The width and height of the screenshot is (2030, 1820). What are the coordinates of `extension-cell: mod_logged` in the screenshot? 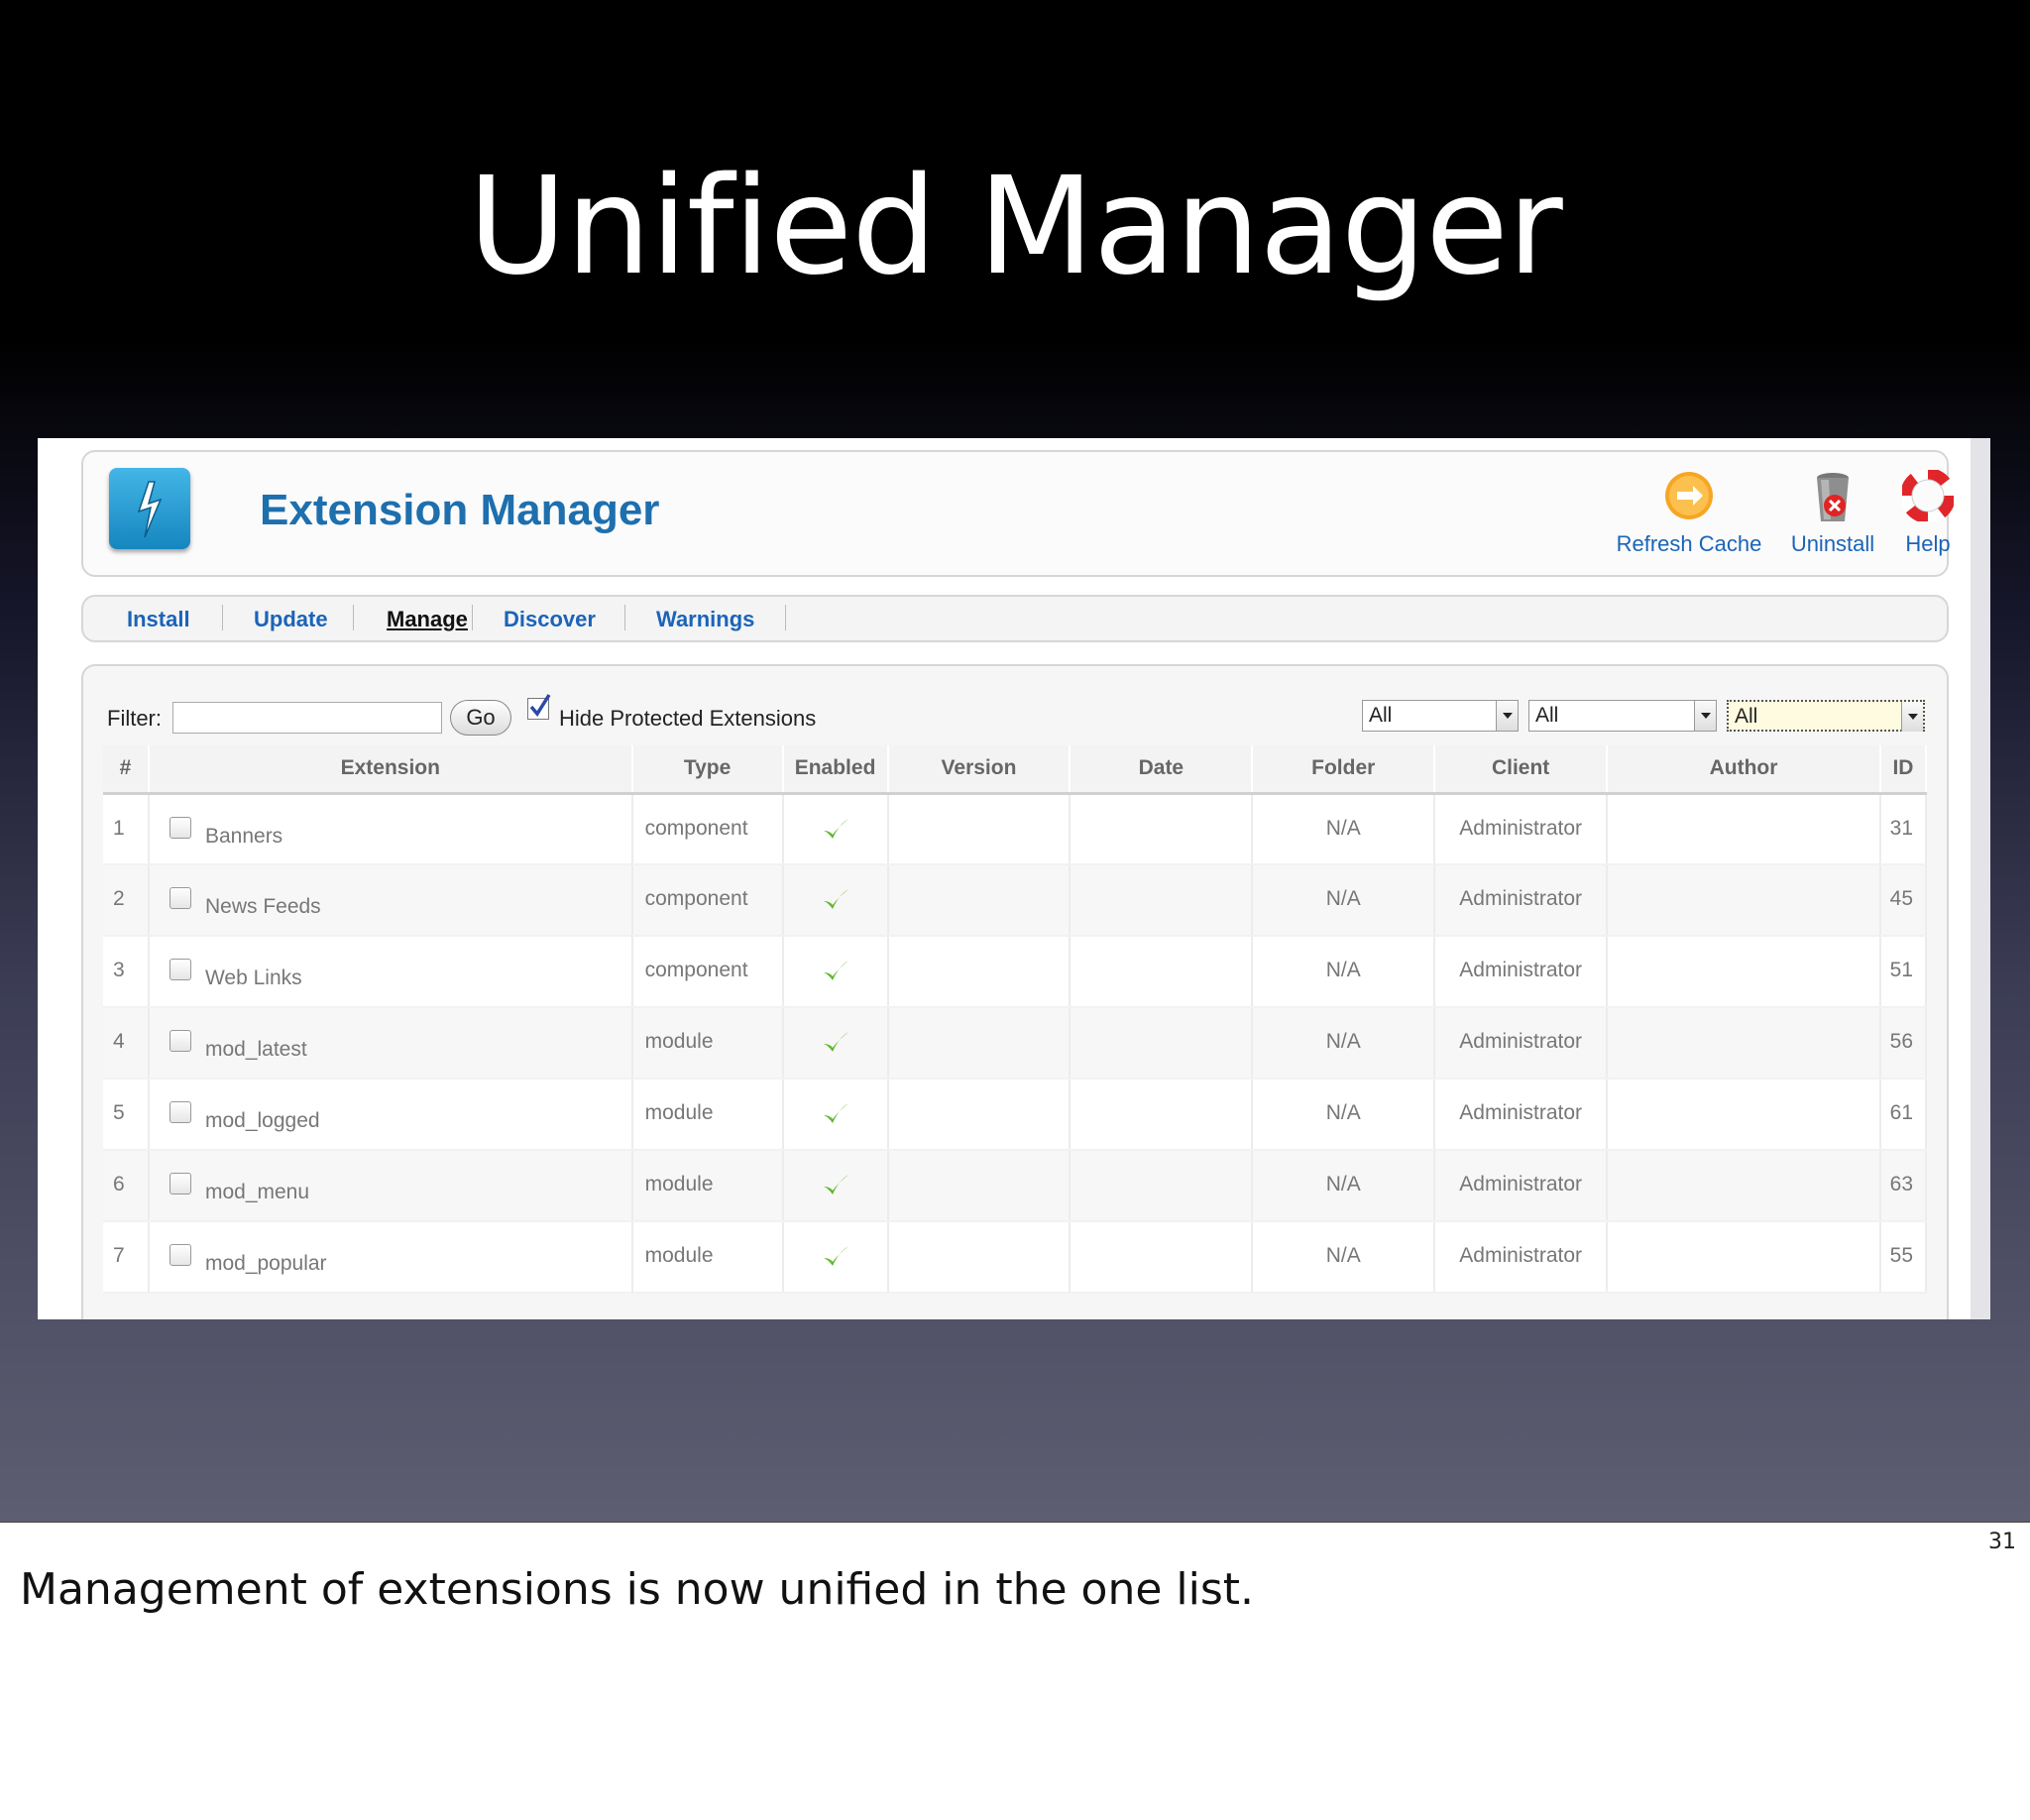 It's located at (390, 1115).